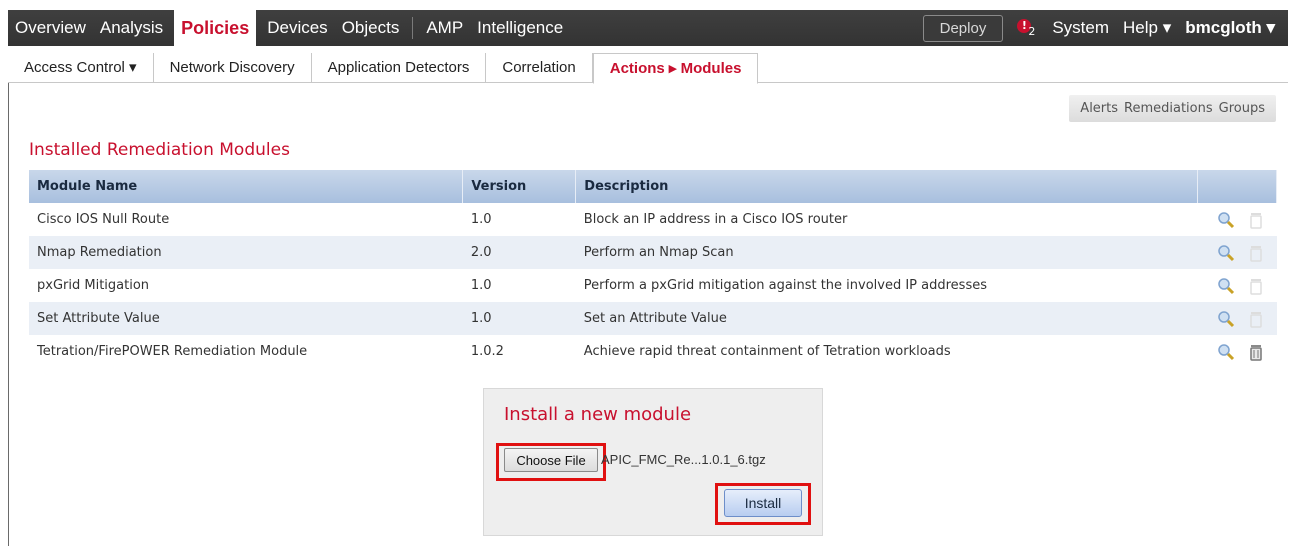 This screenshot has height=546, width=1296. I want to click on tab-correlation: Correlation, so click(539, 67).